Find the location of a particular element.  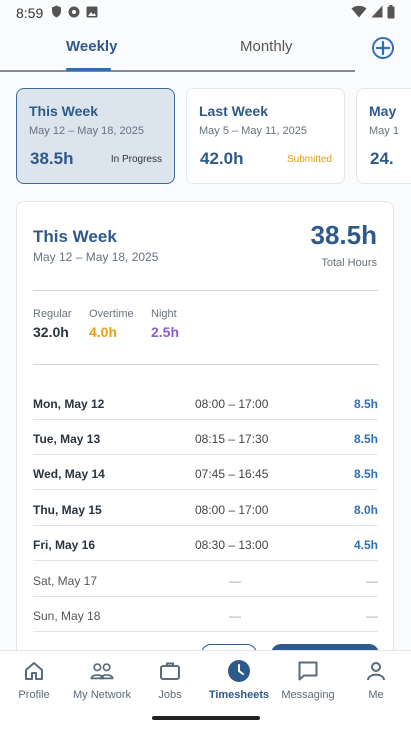

day-name: Sat, May 17 is located at coordinates (65, 581).